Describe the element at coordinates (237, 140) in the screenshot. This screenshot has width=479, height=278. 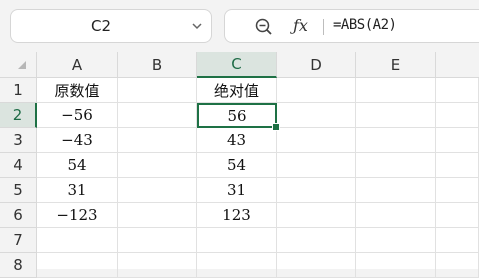
I see `cell-c3: 43` at that location.